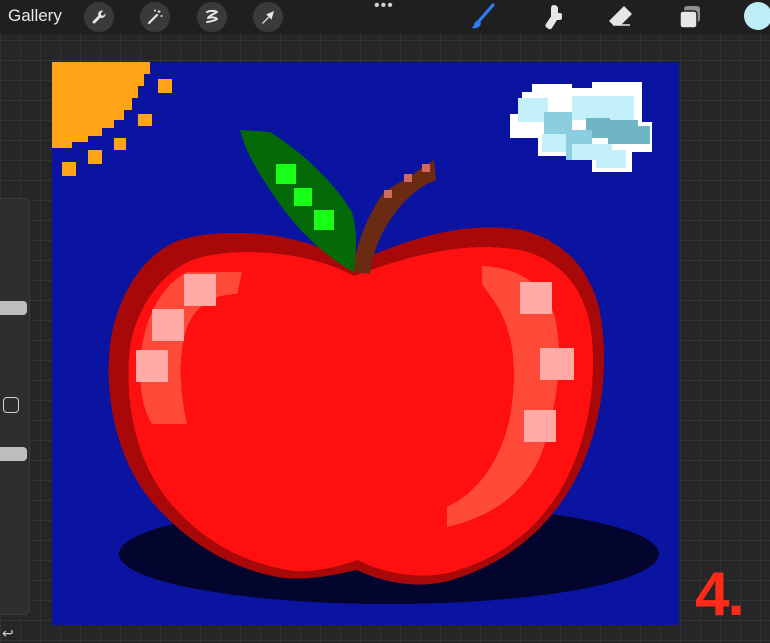  I want to click on left-sidebar, so click(15, 406).